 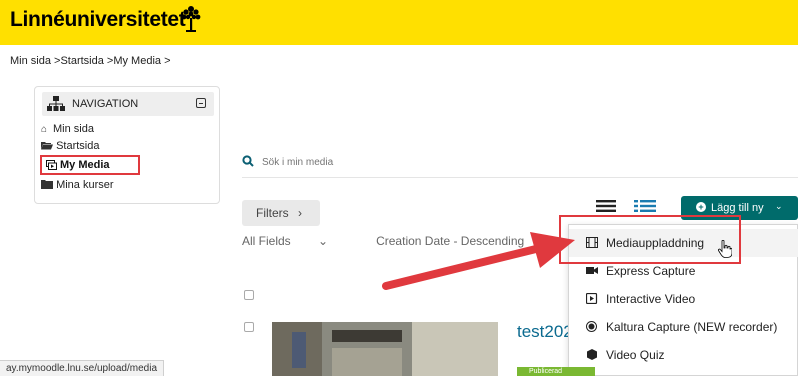 What do you see at coordinates (635, 355) in the screenshot?
I see `menu-item-label: Video Quiz` at bounding box center [635, 355].